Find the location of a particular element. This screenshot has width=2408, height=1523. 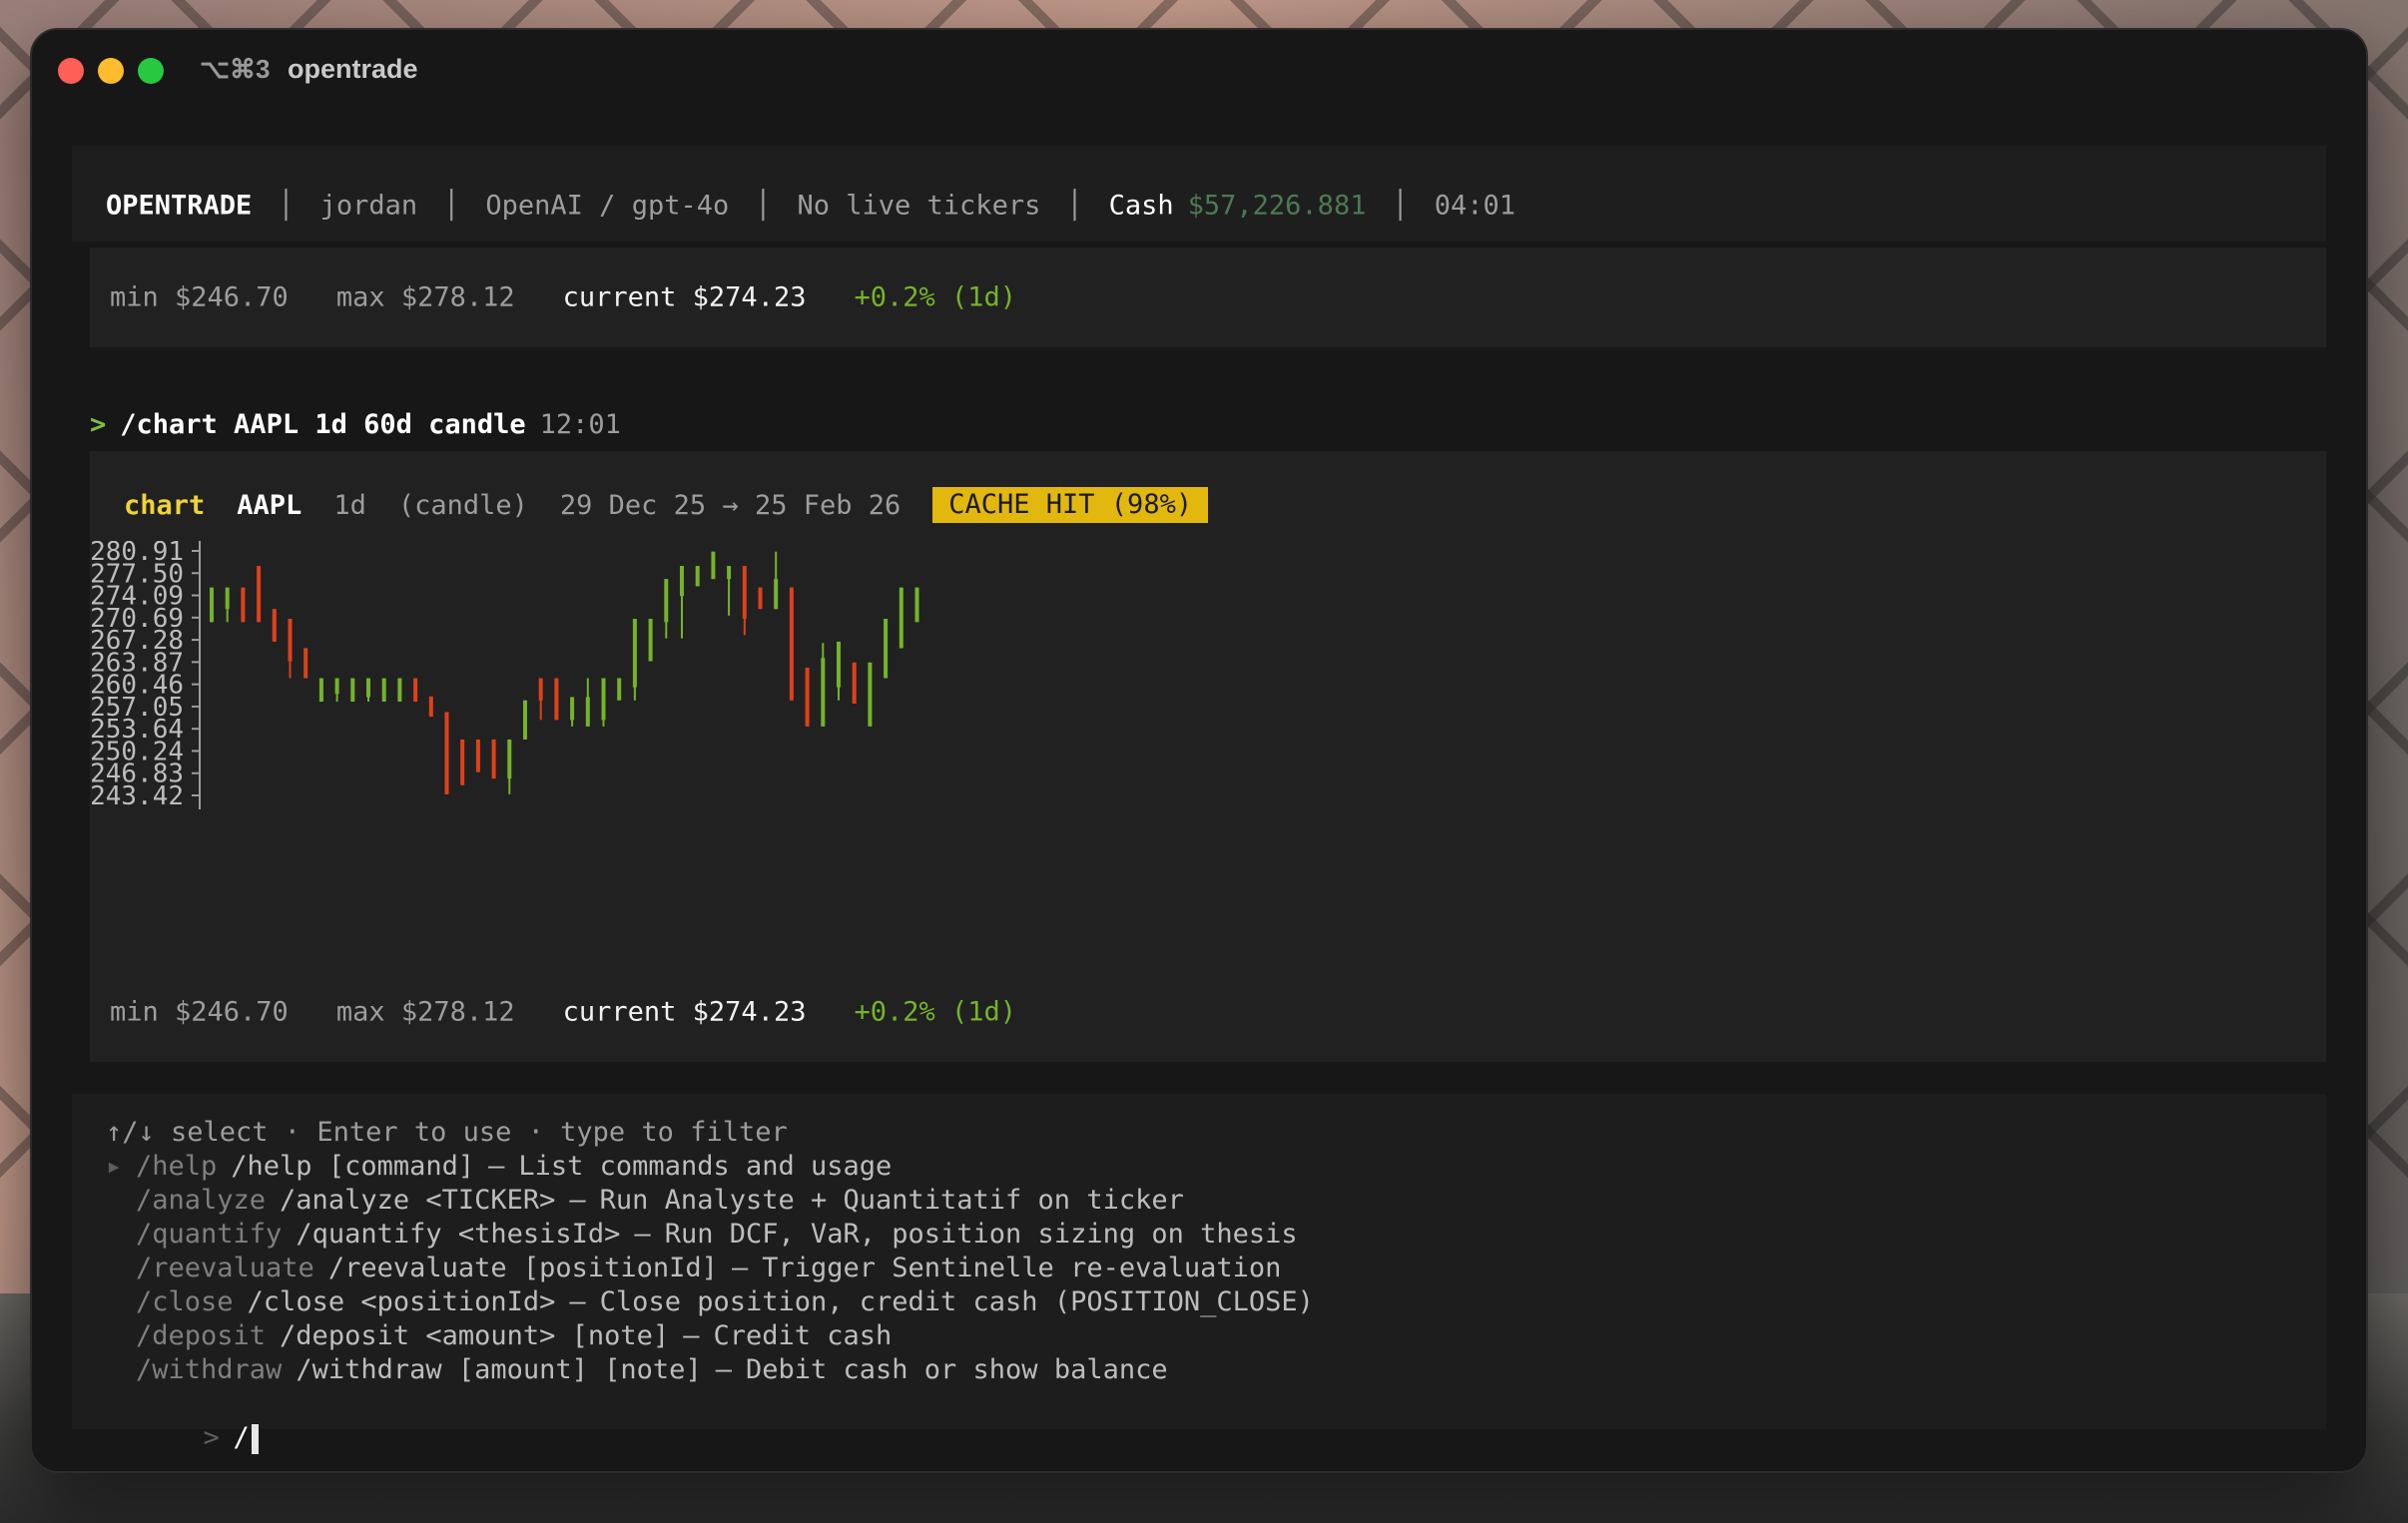

chart-stat-change: +0.2% (1d) is located at coordinates (935, 1012).